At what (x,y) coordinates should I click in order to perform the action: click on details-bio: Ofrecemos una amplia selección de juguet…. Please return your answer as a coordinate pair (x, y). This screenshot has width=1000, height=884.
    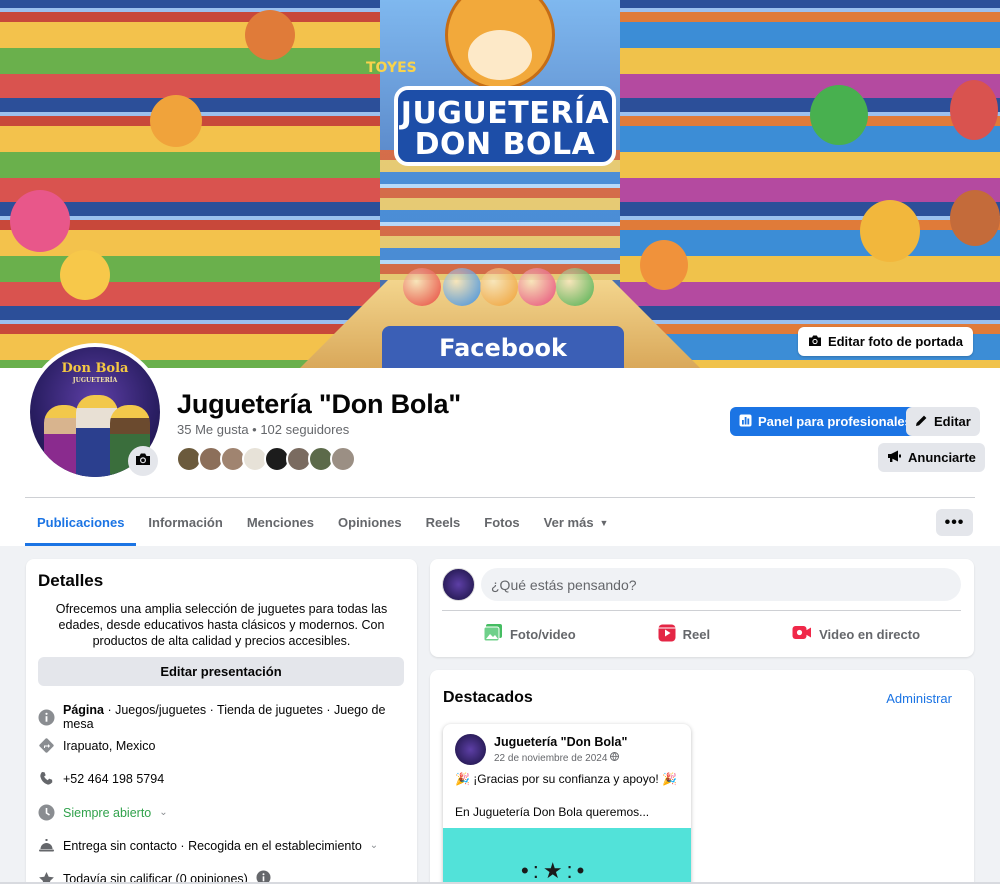
    Looking at the image, I should click on (221, 625).